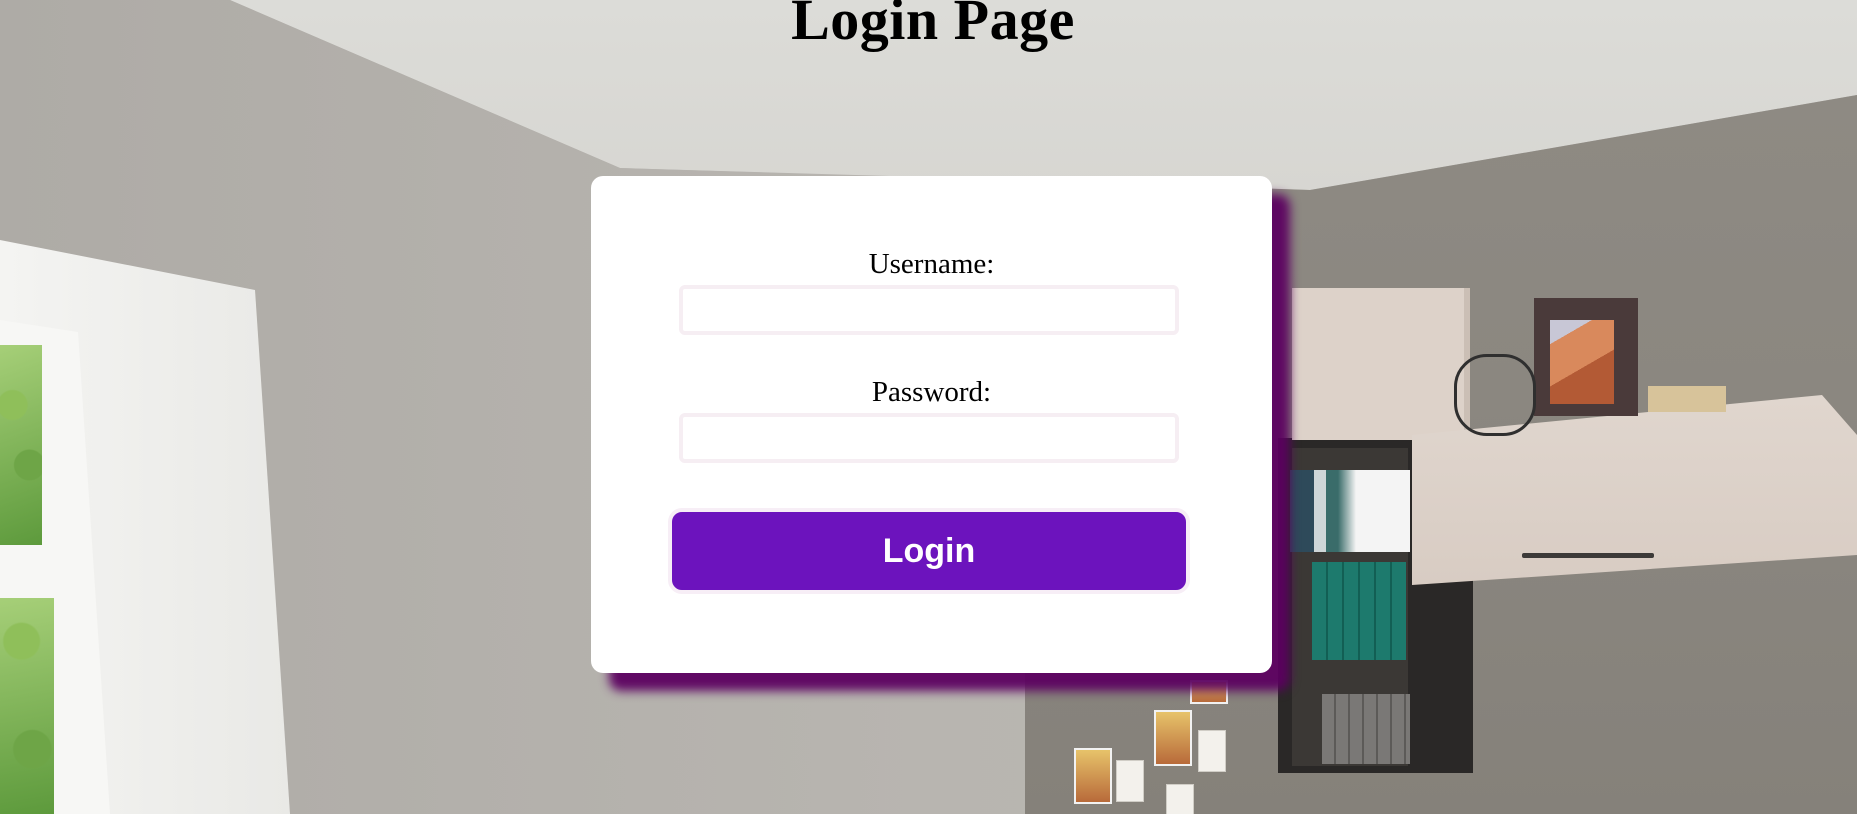 This screenshot has width=1857, height=814. Describe the element at coordinates (931, 392) in the screenshot. I see `password-label: Password:` at that location.